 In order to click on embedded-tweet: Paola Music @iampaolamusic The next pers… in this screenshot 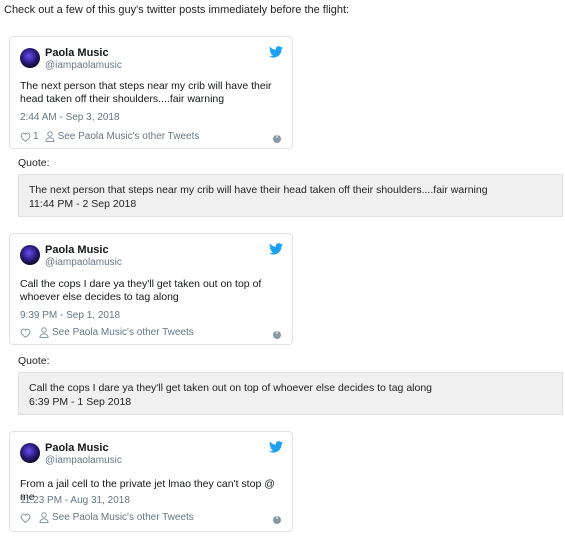, I will do `click(151, 92)`.